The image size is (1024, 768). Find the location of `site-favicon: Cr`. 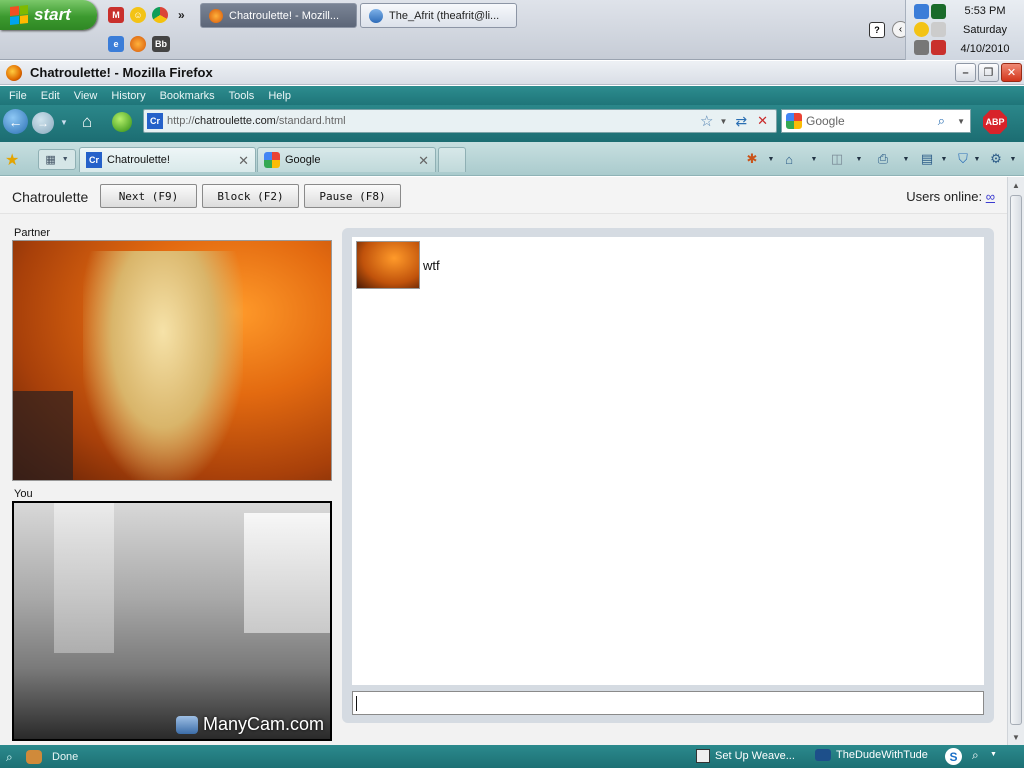

site-favicon: Cr is located at coordinates (155, 121).